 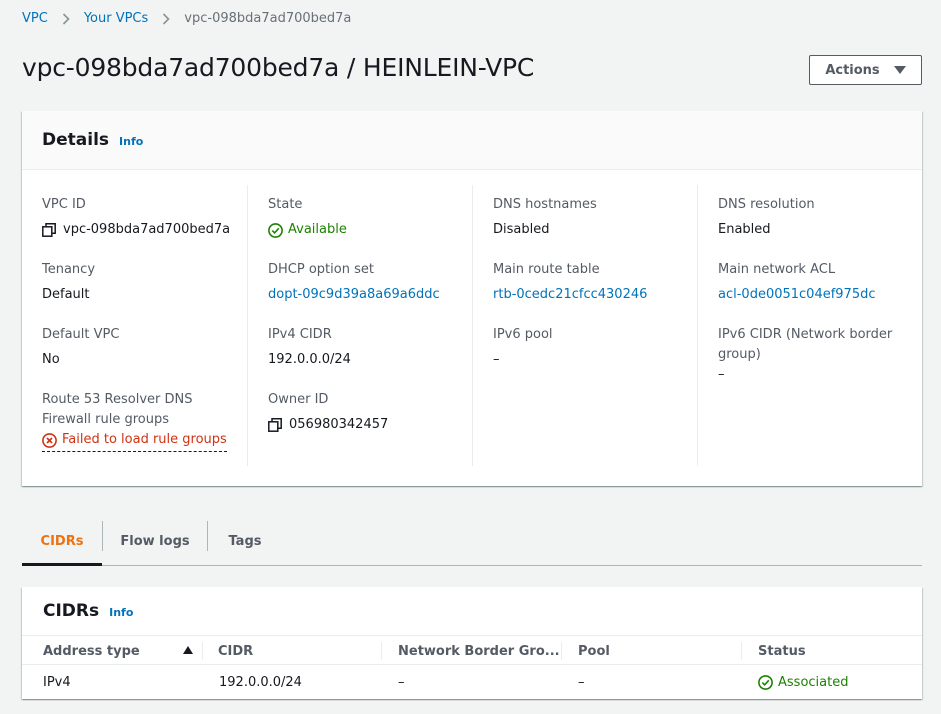 What do you see at coordinates (368, 230) in the screenshot?
I see `state-value: Available` at bounding box center [368, 230].